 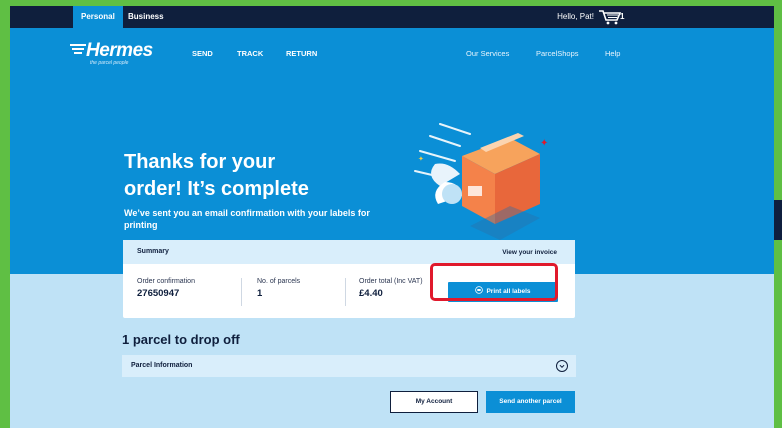 I want to click on page-title-line1: Thanks for your, so click(x=200, y=162).